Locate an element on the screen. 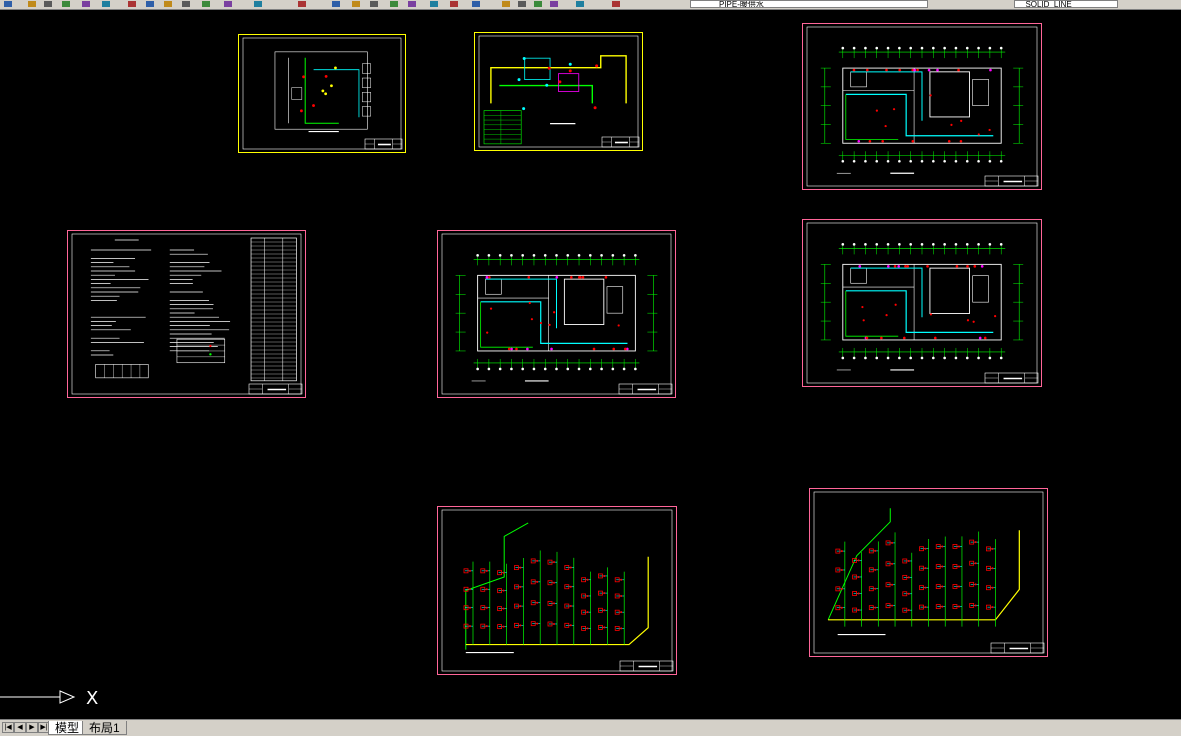  zoom-window-icon is located at coordinates (336, 4).